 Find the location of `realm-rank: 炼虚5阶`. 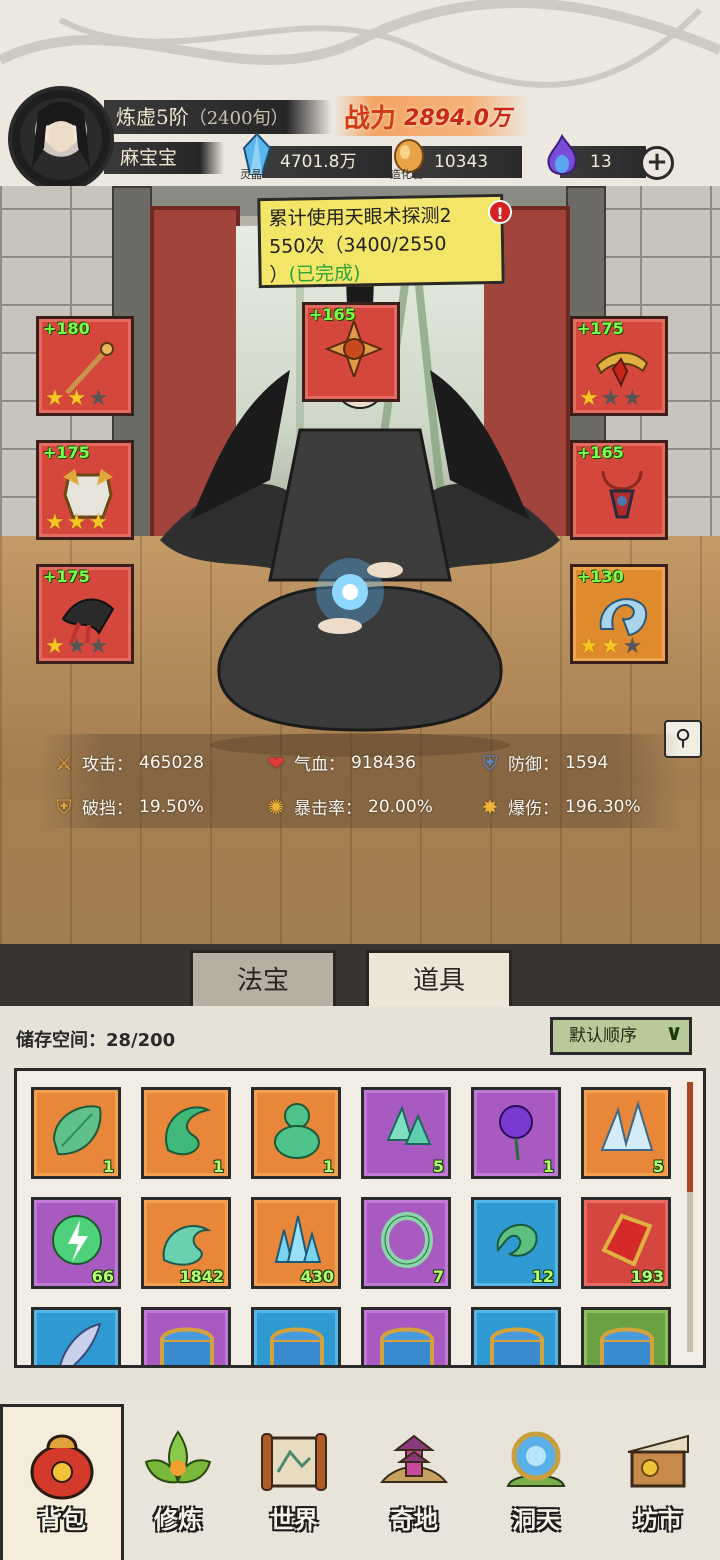

realm-rank: 炼虚5阶 is located at coordinates (152, 117).